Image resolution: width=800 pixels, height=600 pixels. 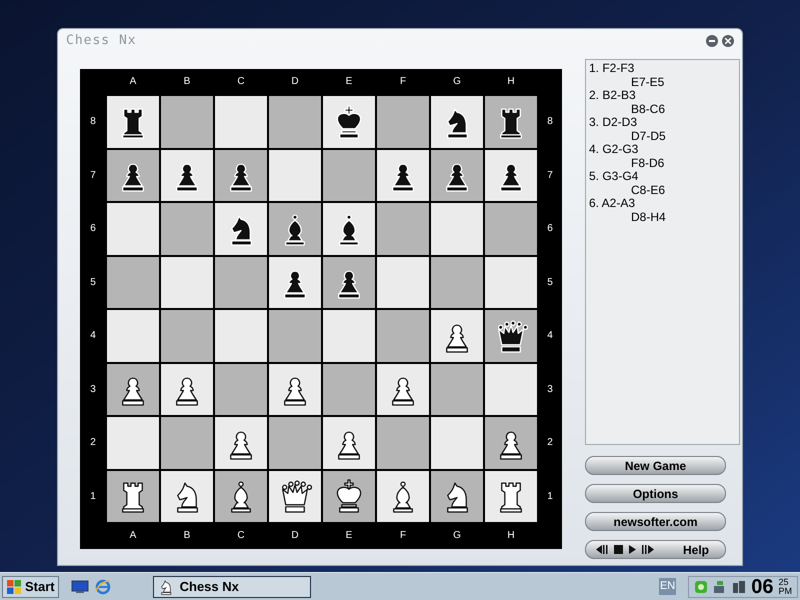 I want to click on taskbar-task: Chess Nx, so click(x=231, y=587).